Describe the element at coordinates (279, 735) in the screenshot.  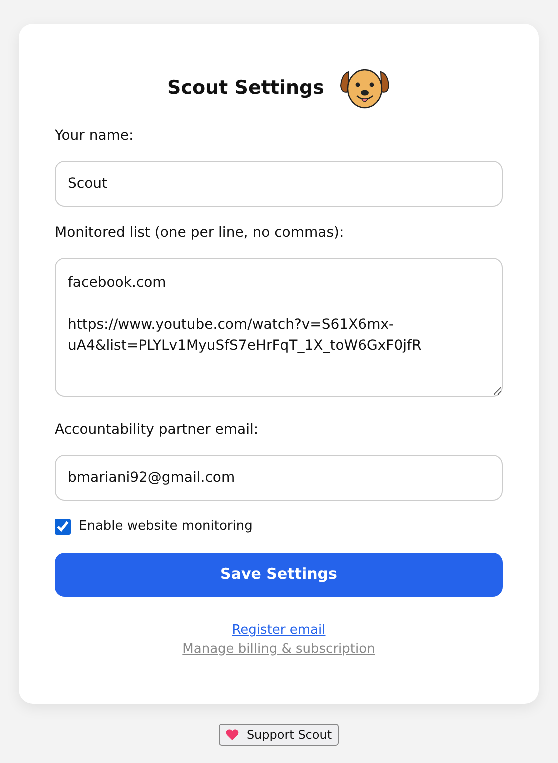
I see `support-button: Support Scout` at that location.